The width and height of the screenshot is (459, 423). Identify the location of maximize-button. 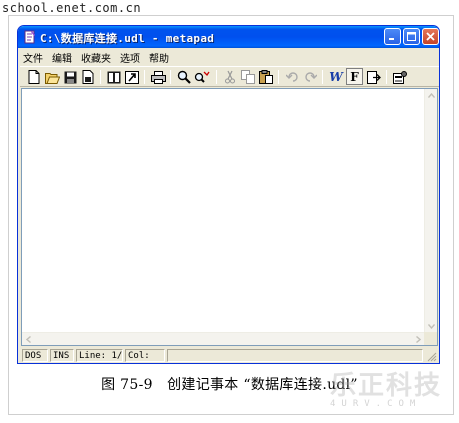
(411, 36).